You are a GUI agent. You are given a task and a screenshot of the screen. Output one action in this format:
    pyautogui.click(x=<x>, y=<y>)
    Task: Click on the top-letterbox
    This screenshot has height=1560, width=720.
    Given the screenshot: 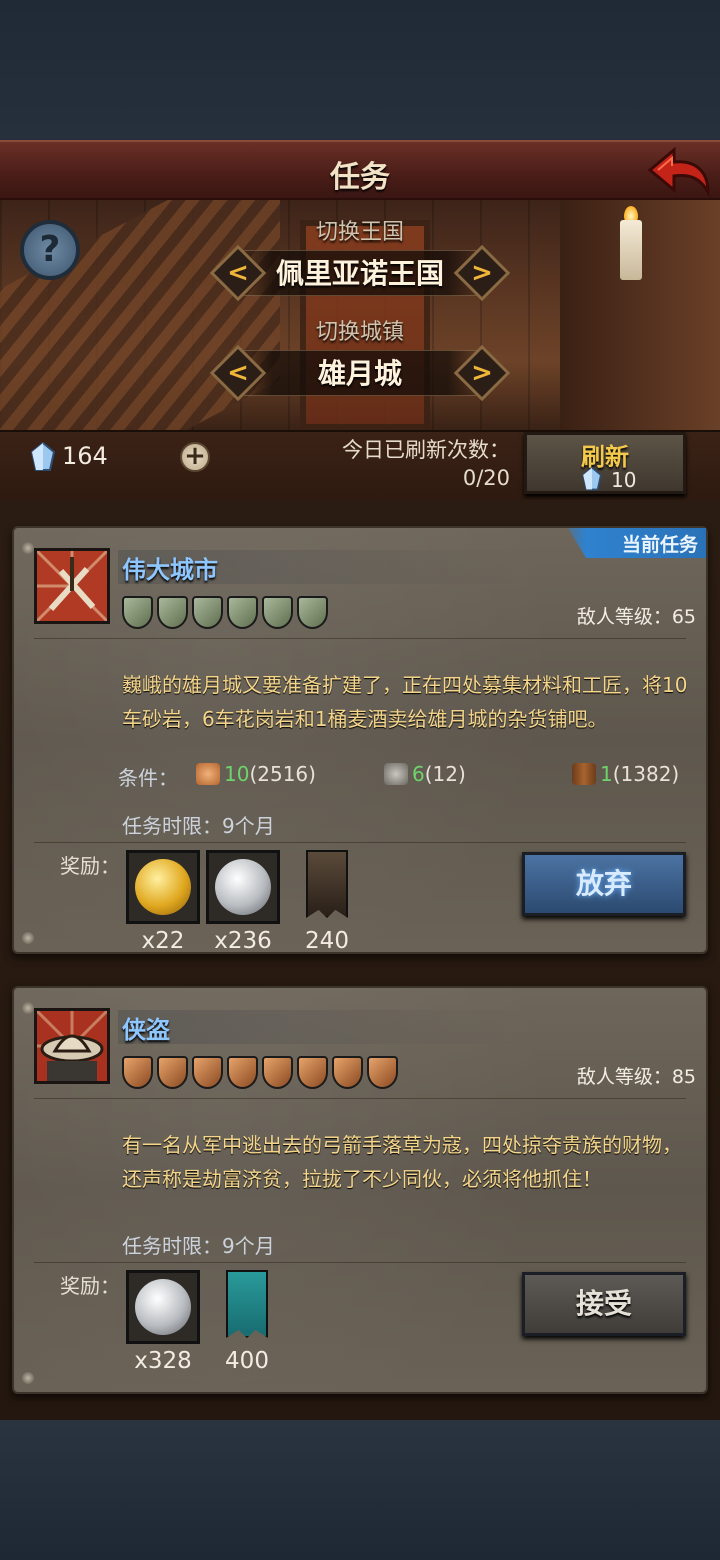 What is the action you would take?
    pyautogui.click(x=360, y=70)
    